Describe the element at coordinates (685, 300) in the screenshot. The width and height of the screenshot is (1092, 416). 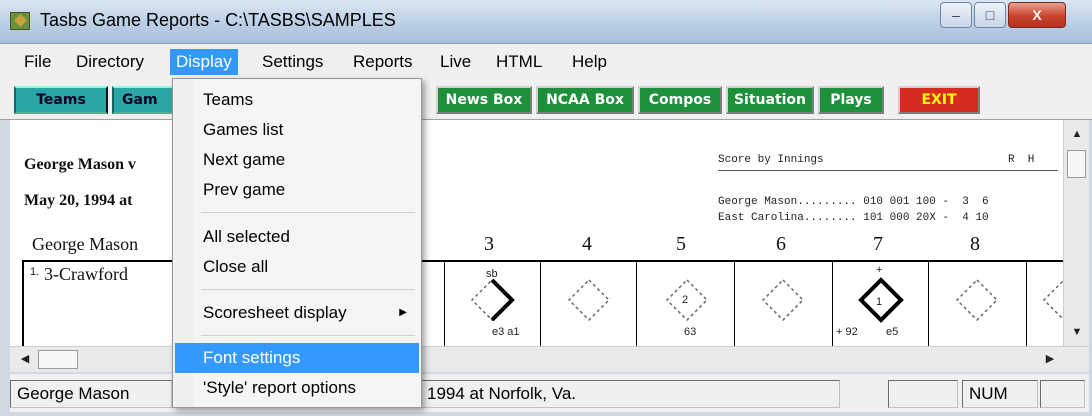
I see `play-note: 2` at that location.